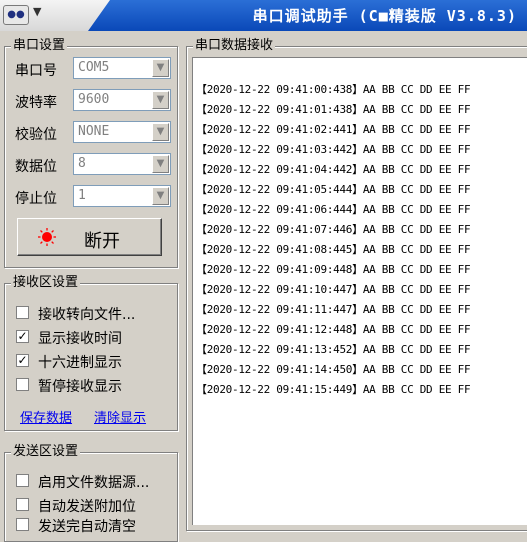  Describe the element at coordinates (36, 71) in the screenshot. I see `port-label: 串口号` at that location.